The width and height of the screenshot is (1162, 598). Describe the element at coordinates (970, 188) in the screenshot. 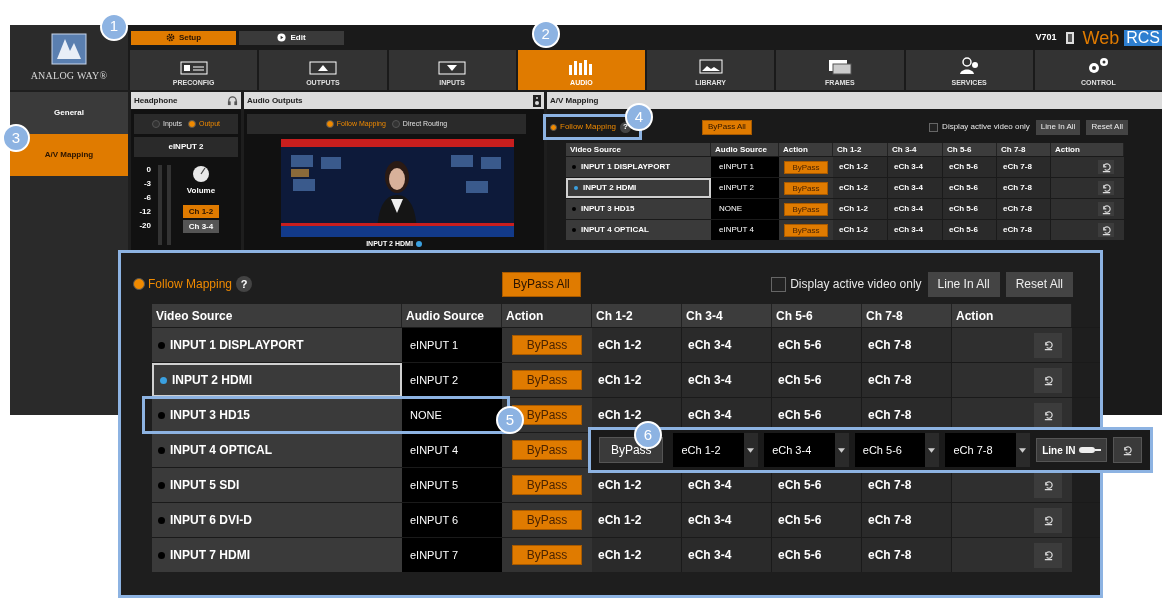

I see `table-cell: eCh 5-6` at that location.